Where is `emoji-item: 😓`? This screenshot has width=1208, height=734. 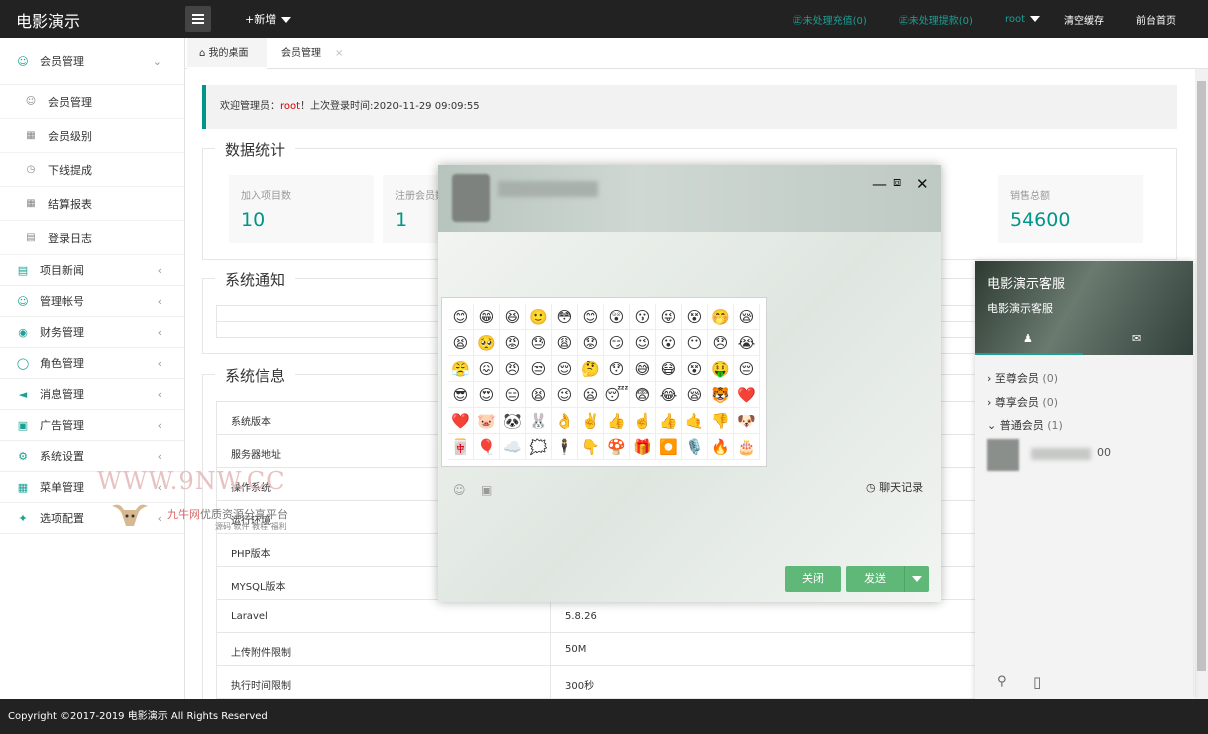
emoji-item: 😓 is located at coordinates (539, 343).